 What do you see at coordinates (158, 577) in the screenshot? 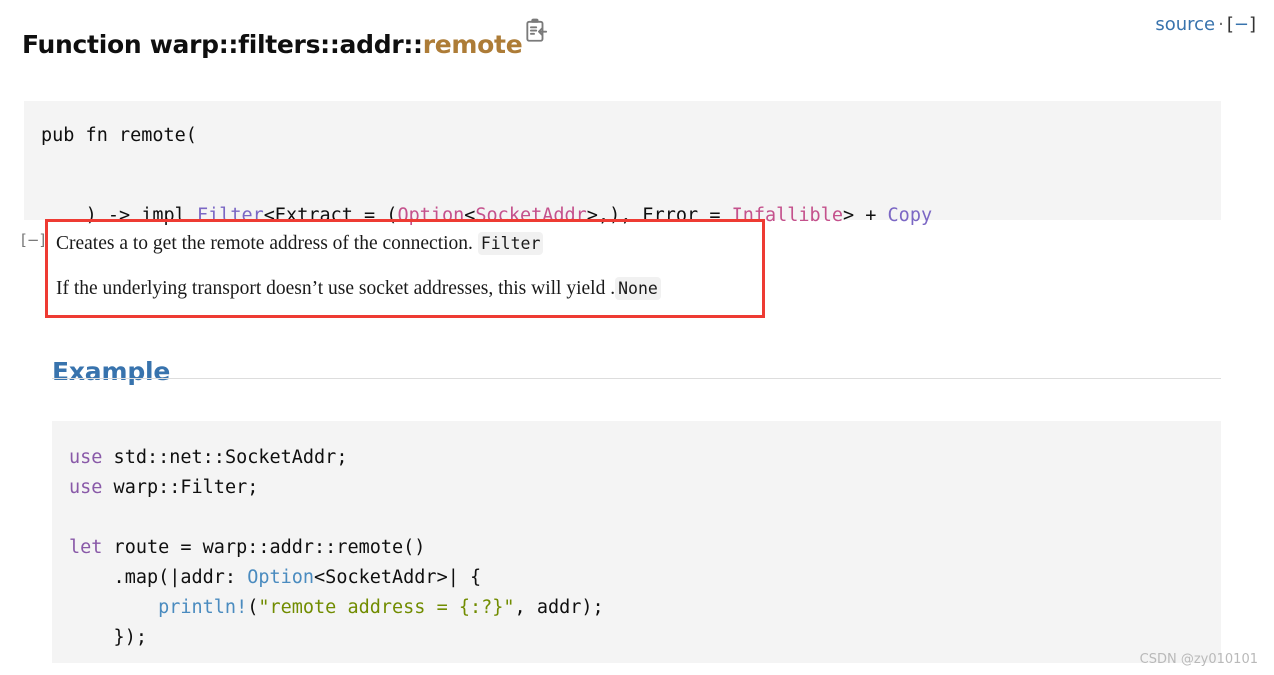
I see `example-code-token: .map(|addr:` at bounding box center [158, 577].